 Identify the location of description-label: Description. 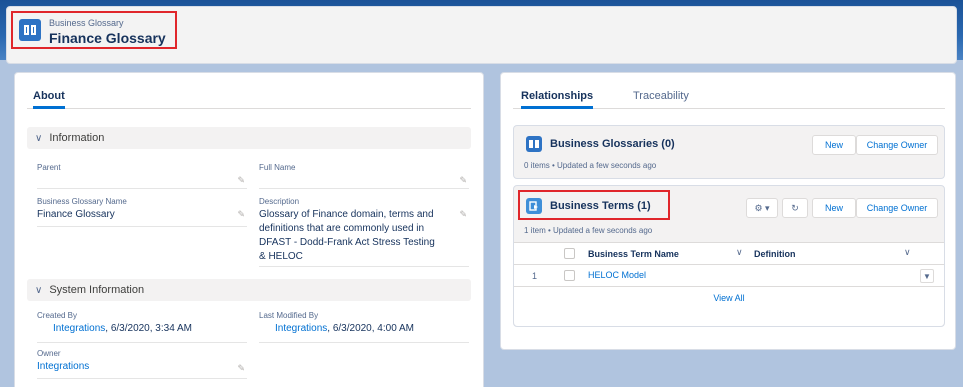
(279, 201).